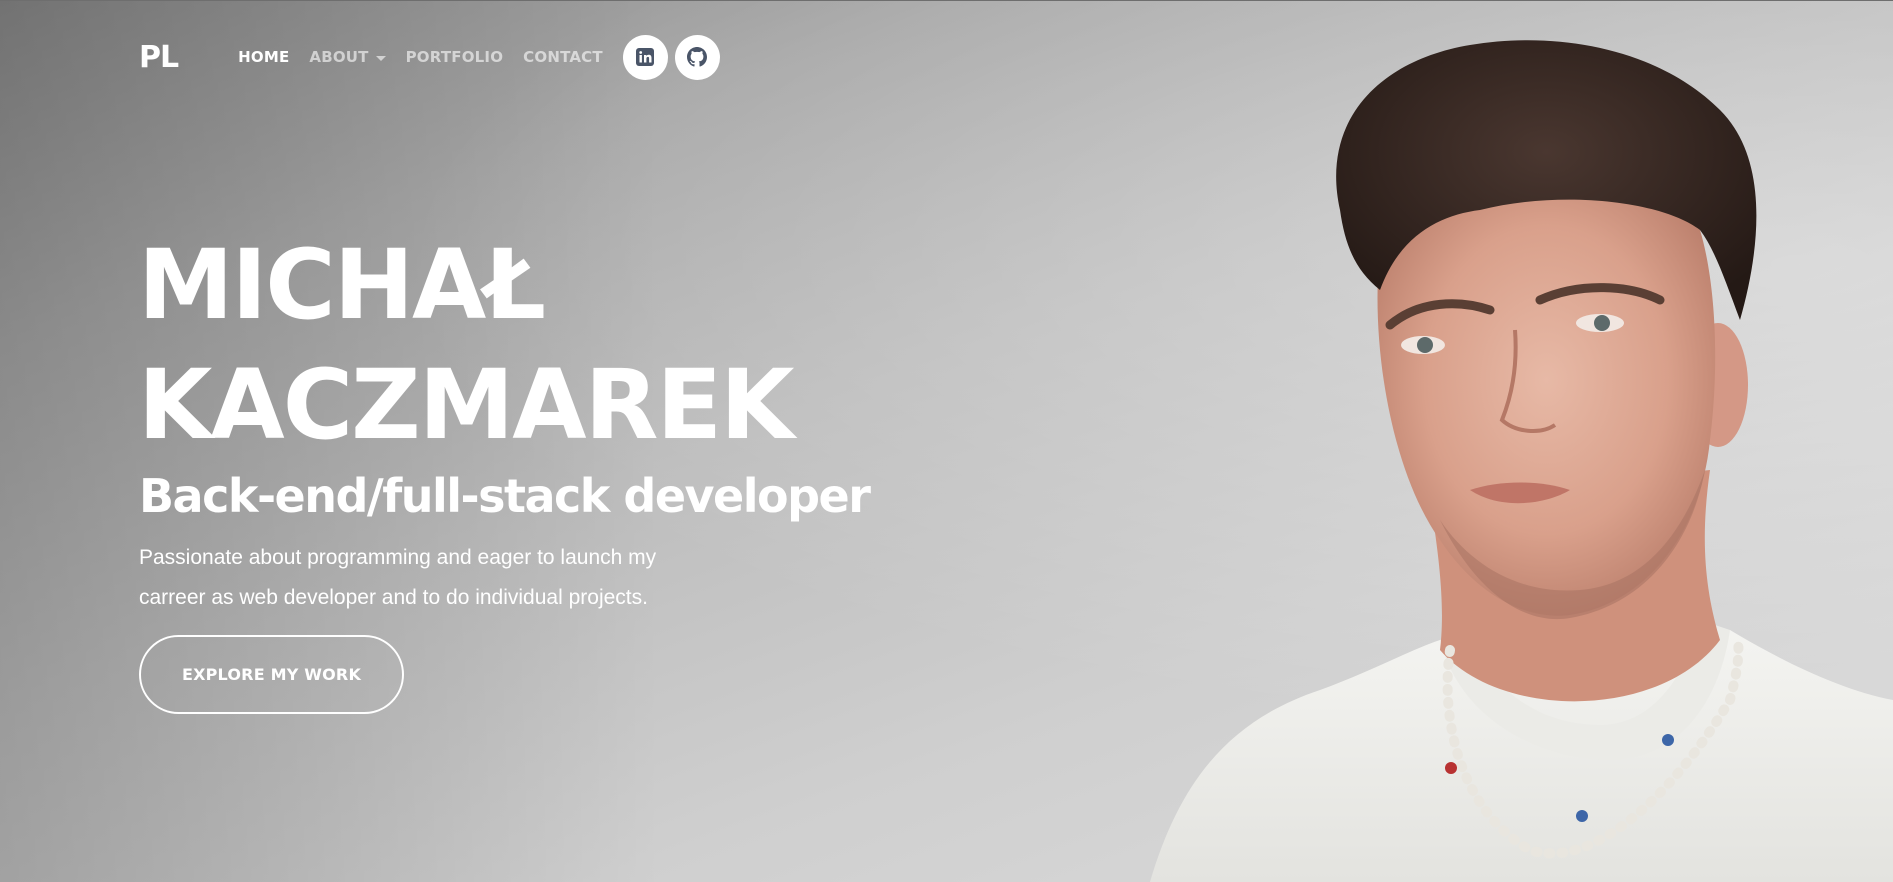 The width and height of the screenshot is (1893, 882). I want to click on github-icon, so click(697, 57).